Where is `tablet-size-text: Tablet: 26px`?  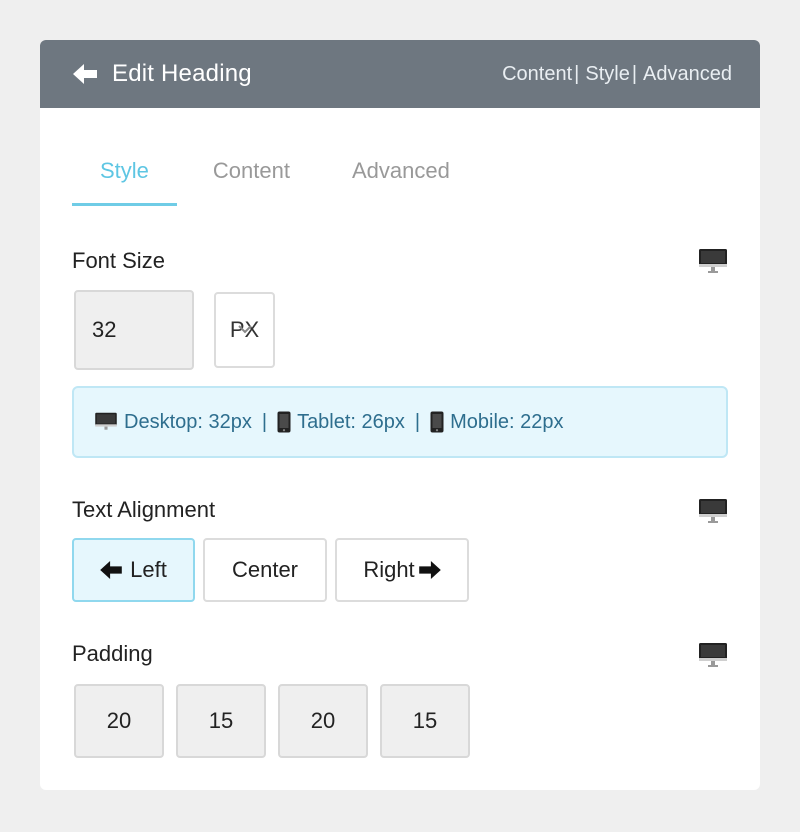
tablet-size-text: Tablet: 26px is located at coordinates (351, 421).